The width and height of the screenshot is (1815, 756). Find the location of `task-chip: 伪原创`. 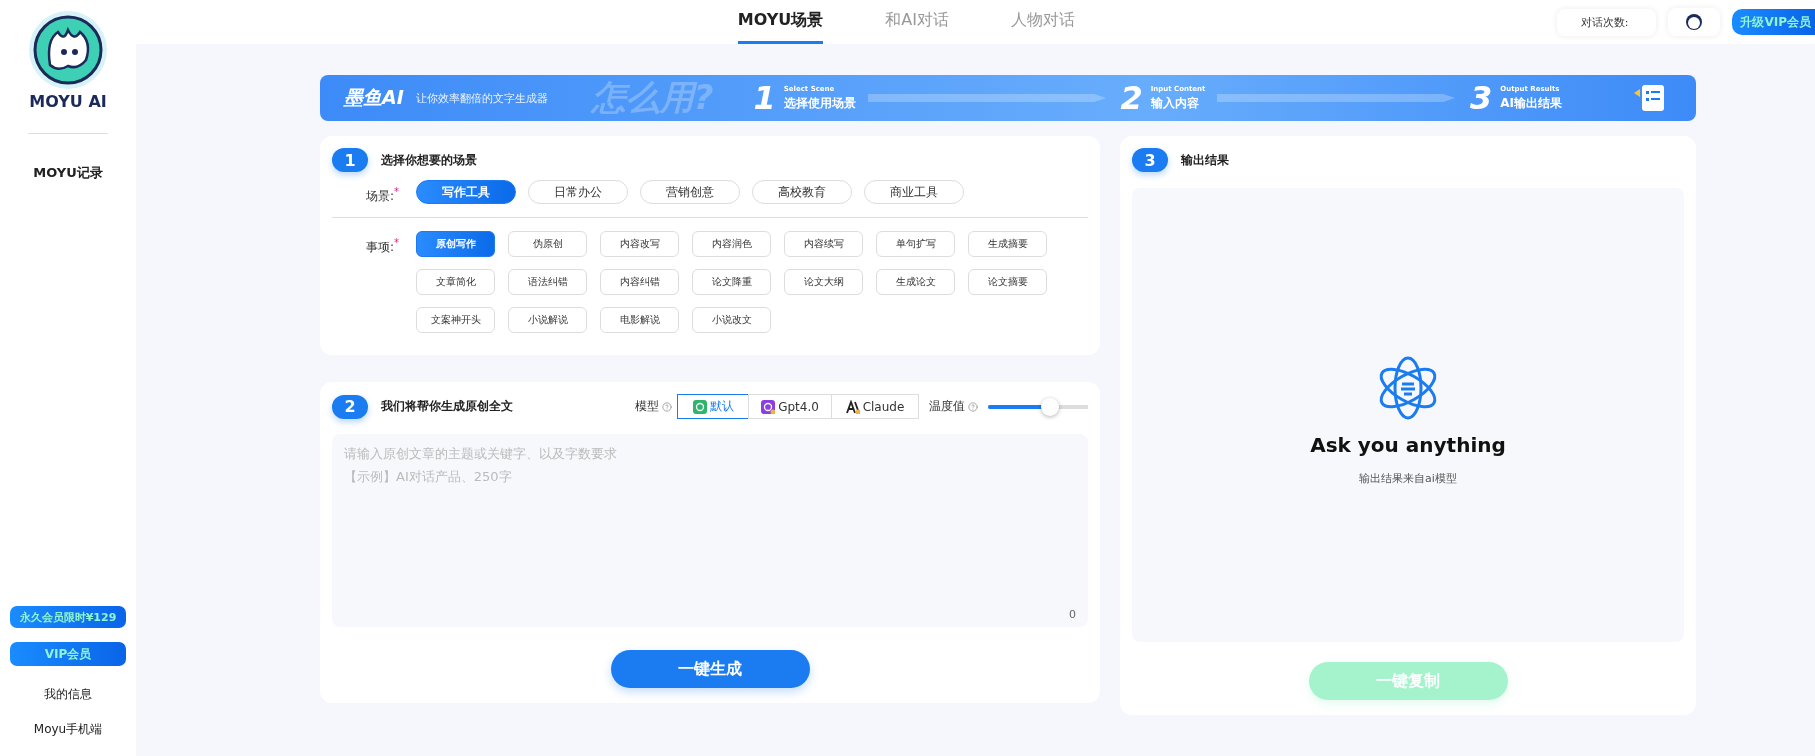

task-chip: 伪原创 is located at coordinates (547, 244).